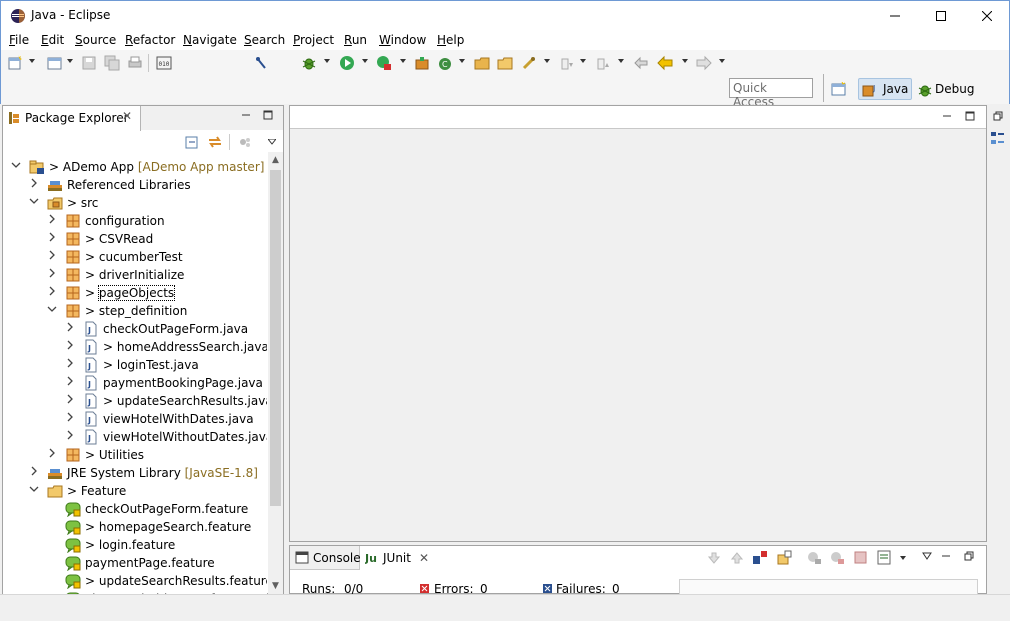 This screenshot has height=621, width=1010. What do you see at coordinates (135, 545) in the screenshot?
I see `tree-item: > login.feature` at bounding box center [135, 545].